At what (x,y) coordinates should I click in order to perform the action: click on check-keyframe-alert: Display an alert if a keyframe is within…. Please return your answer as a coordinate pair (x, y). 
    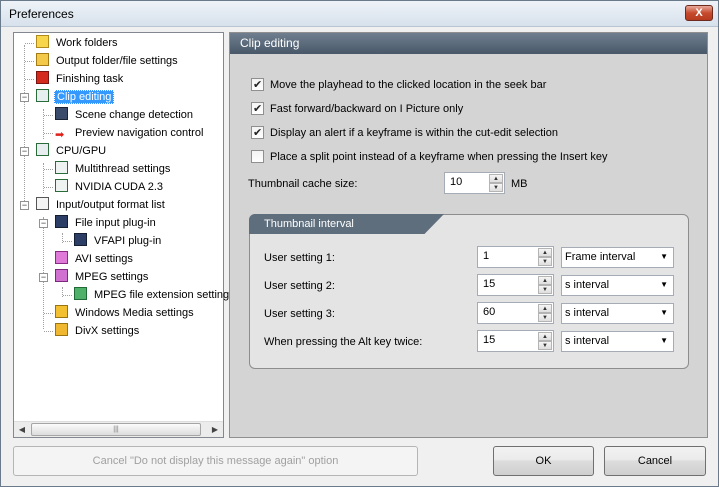
    Looking at the image, I should click on (404, 133).